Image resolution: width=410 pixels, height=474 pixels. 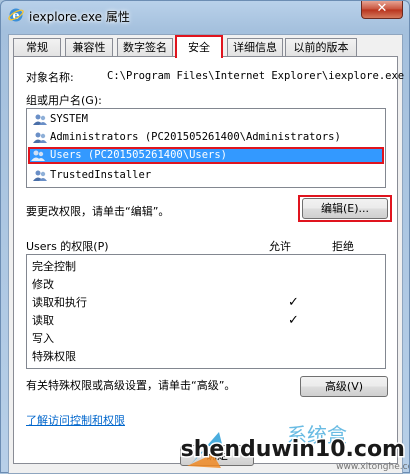 I want to click on permission-row: 修改, so click(x=207, y=284).